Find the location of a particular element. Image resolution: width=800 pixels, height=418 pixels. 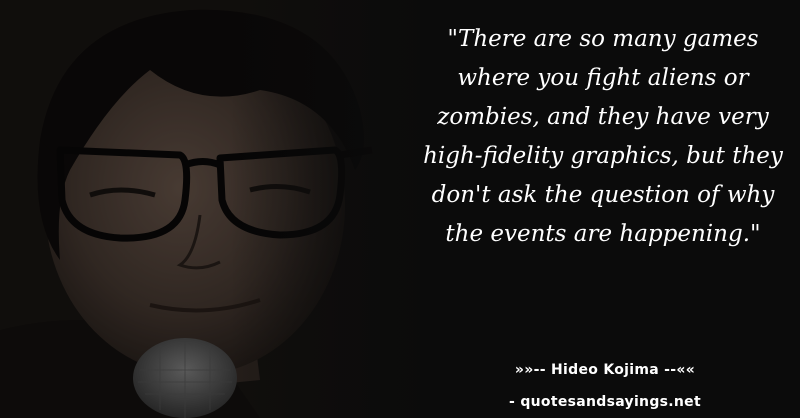

quote-author: »»-- Hideo Kojima --«« is located at coordinates (605, 370).